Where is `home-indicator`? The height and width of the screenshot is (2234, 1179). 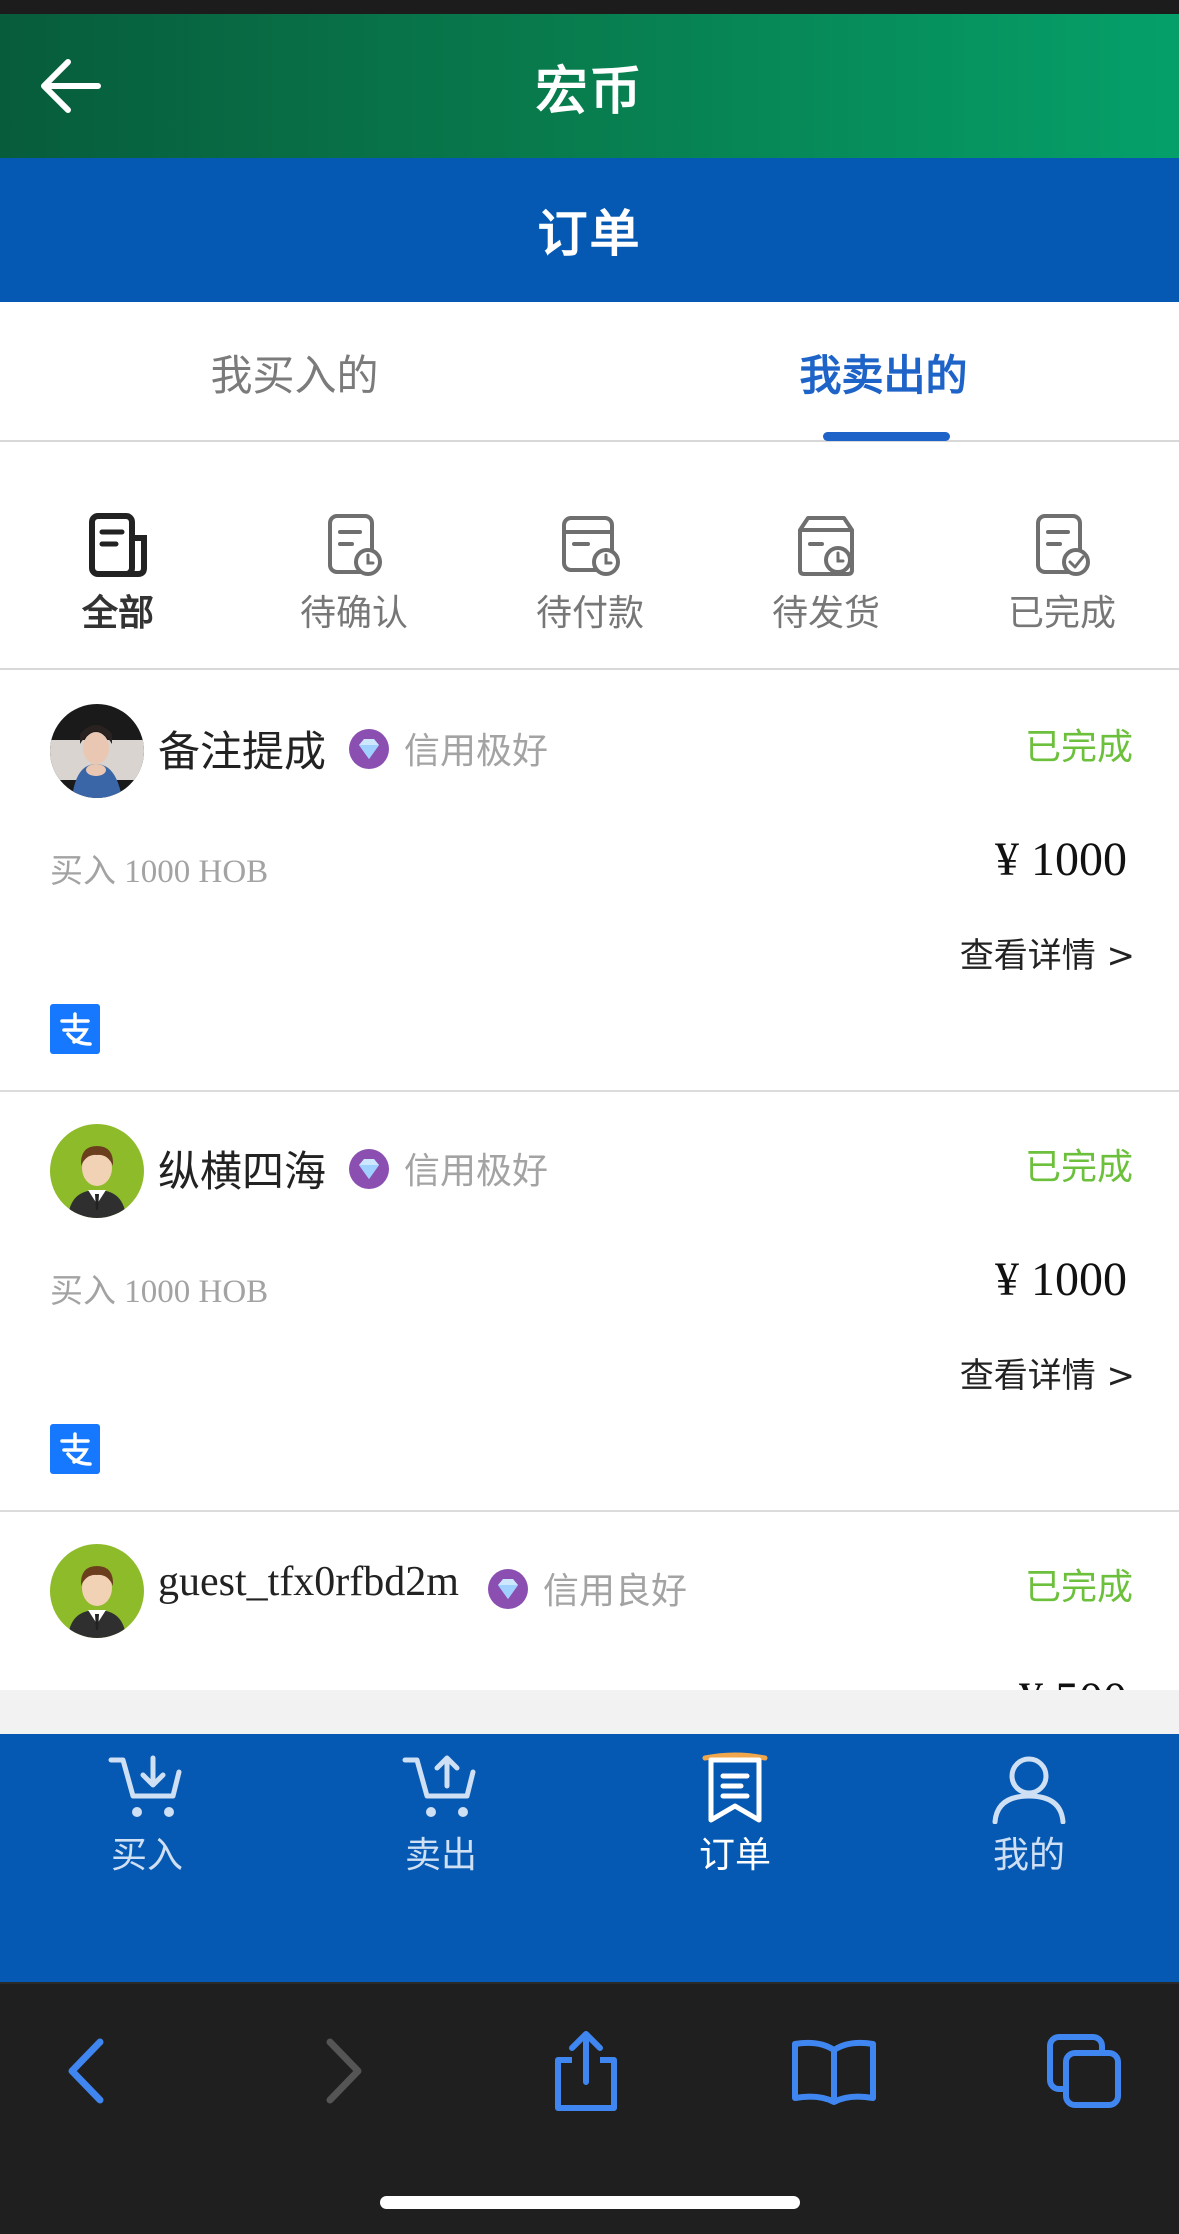 home-indicator is located at coordinates (590, 2202).